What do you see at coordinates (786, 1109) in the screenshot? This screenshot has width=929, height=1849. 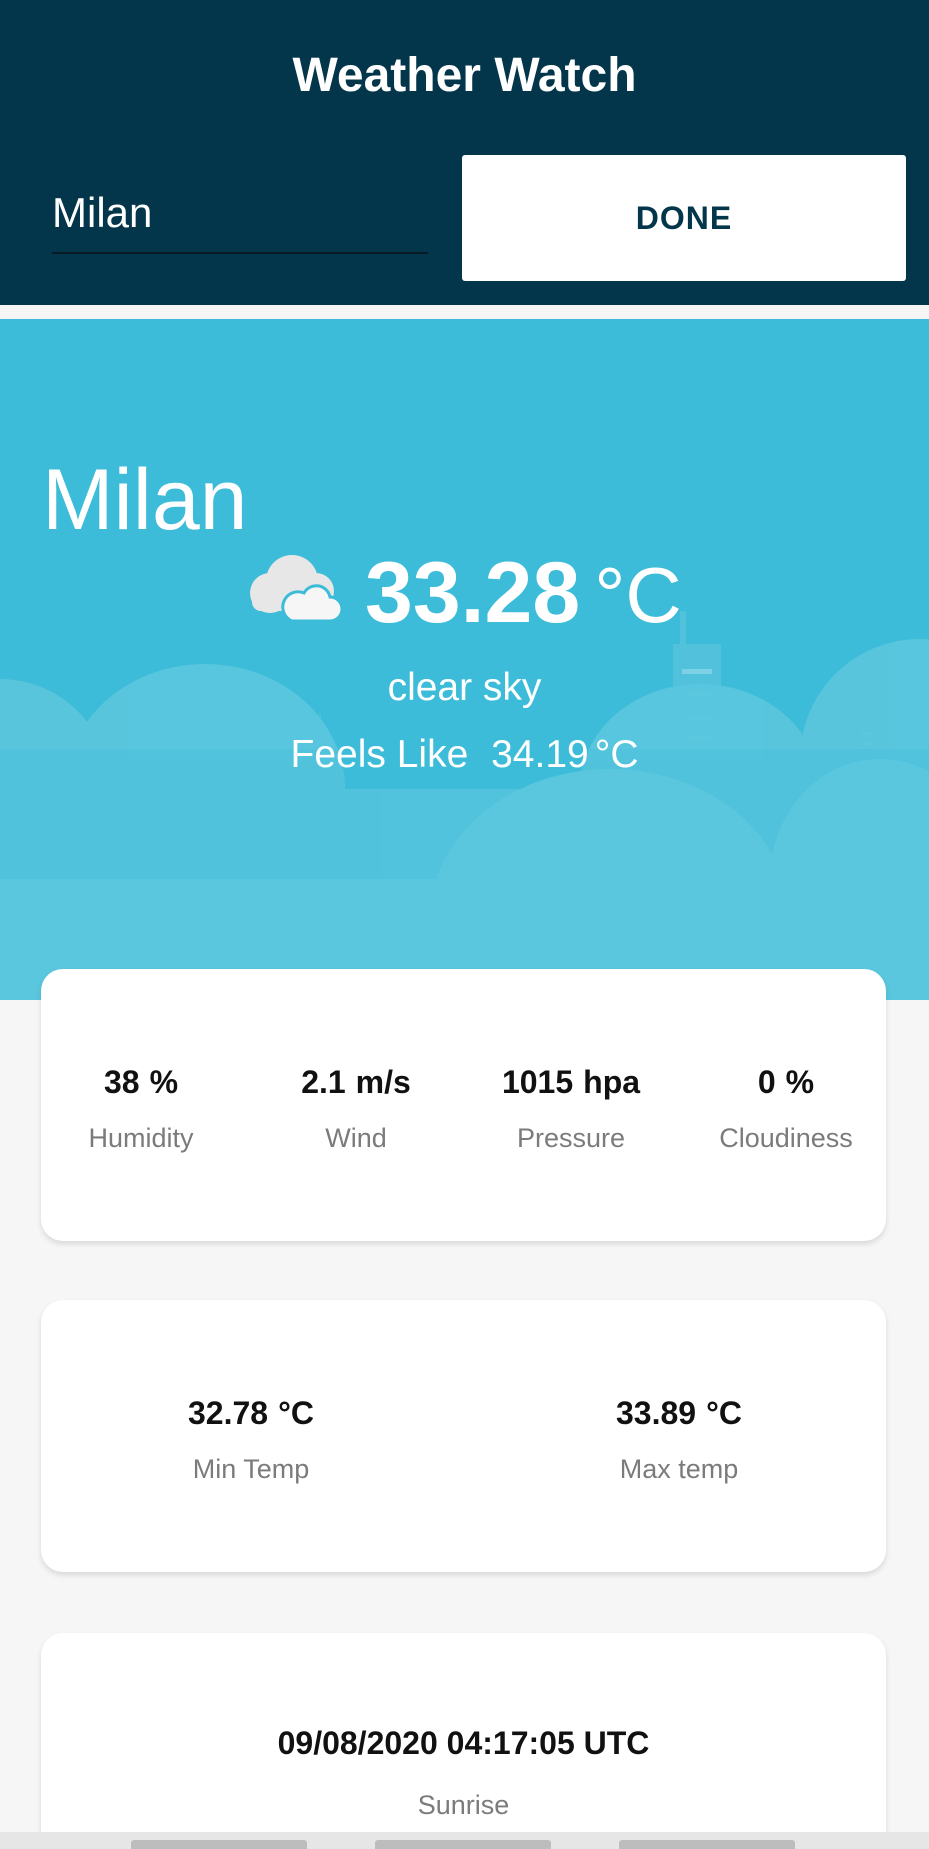 I see `cloudiness-stat: 0% Cloudiness` at bounding box center [786, 1109].